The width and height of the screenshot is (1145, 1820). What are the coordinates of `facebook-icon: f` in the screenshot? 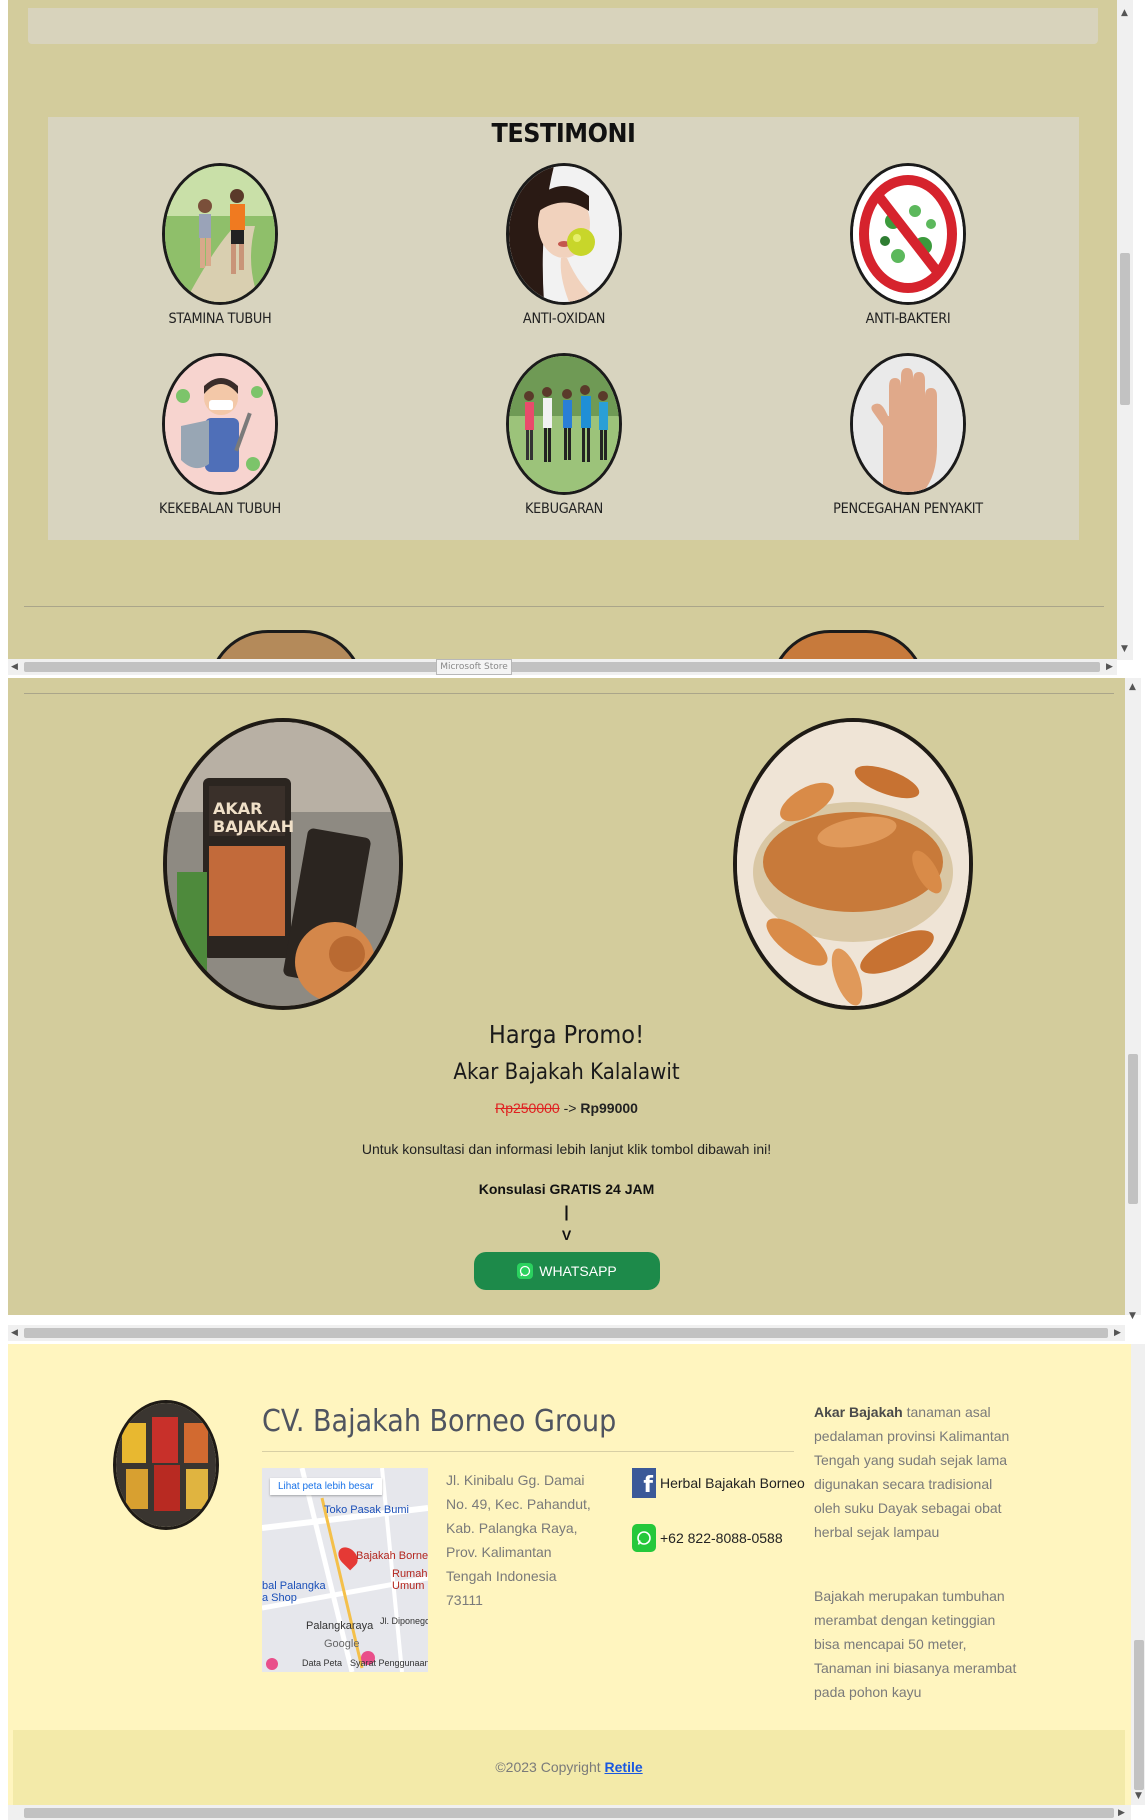 It's located at (644, 1483).